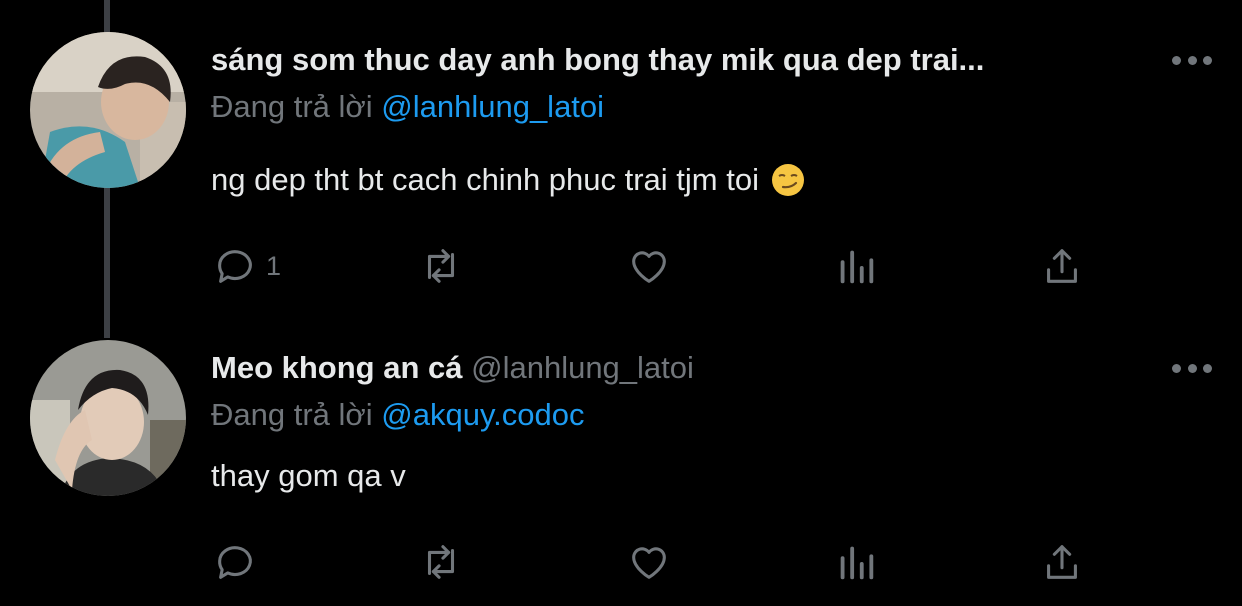 The width and height of the screenshot is (1242, 606). I want to click on reply-count: 1, so click(274, 265).